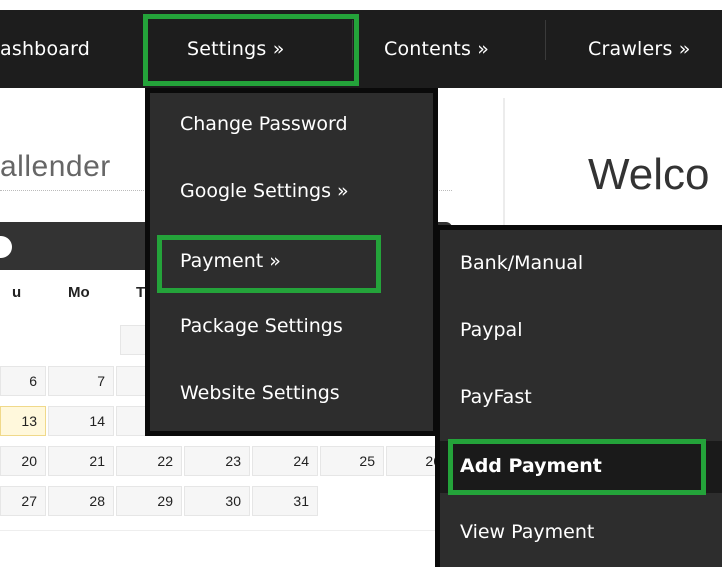 Image resolution: width=722 pixels, height=567 pixels. What do you see at coordinates (81, 501) in the screenshot?
I see `day-cell: 28` at bounding box center [81, 501].